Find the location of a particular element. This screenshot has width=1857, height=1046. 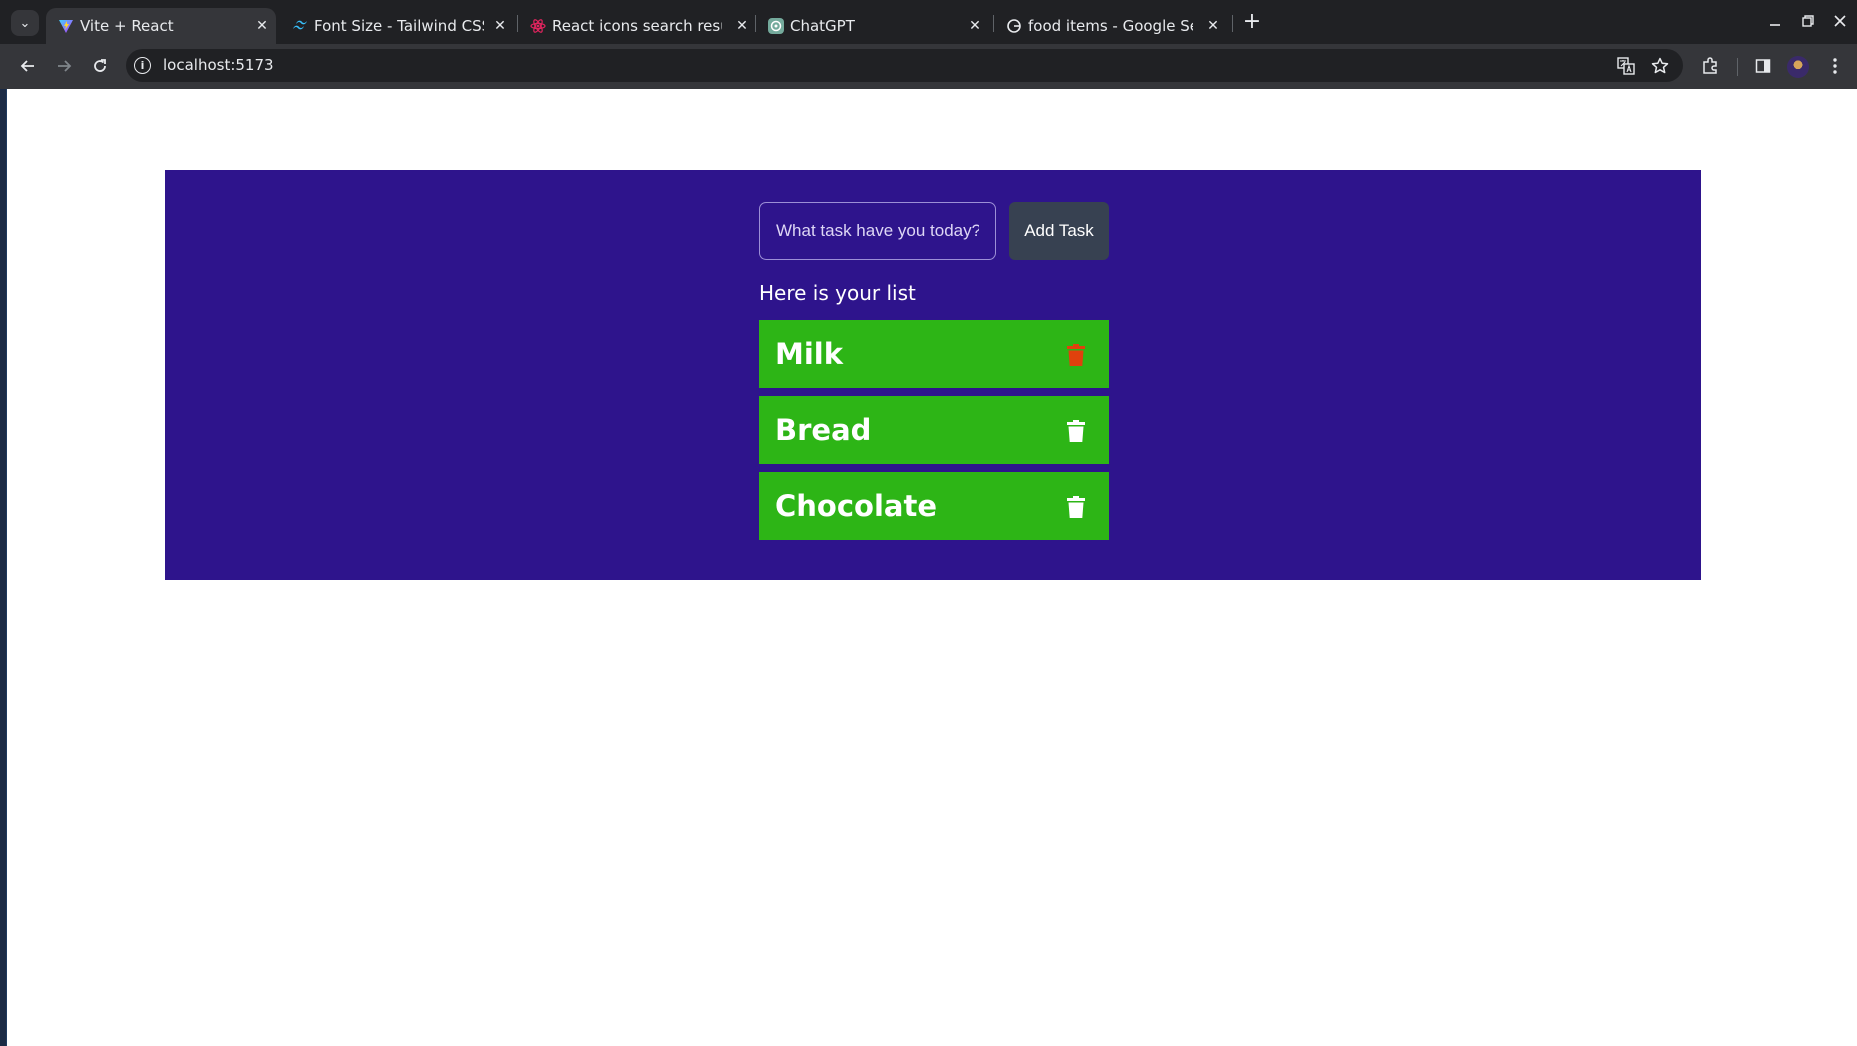

tab-tailwind: Font Size - Tailwind CSS ✕ is located at coordinates (395, 26).